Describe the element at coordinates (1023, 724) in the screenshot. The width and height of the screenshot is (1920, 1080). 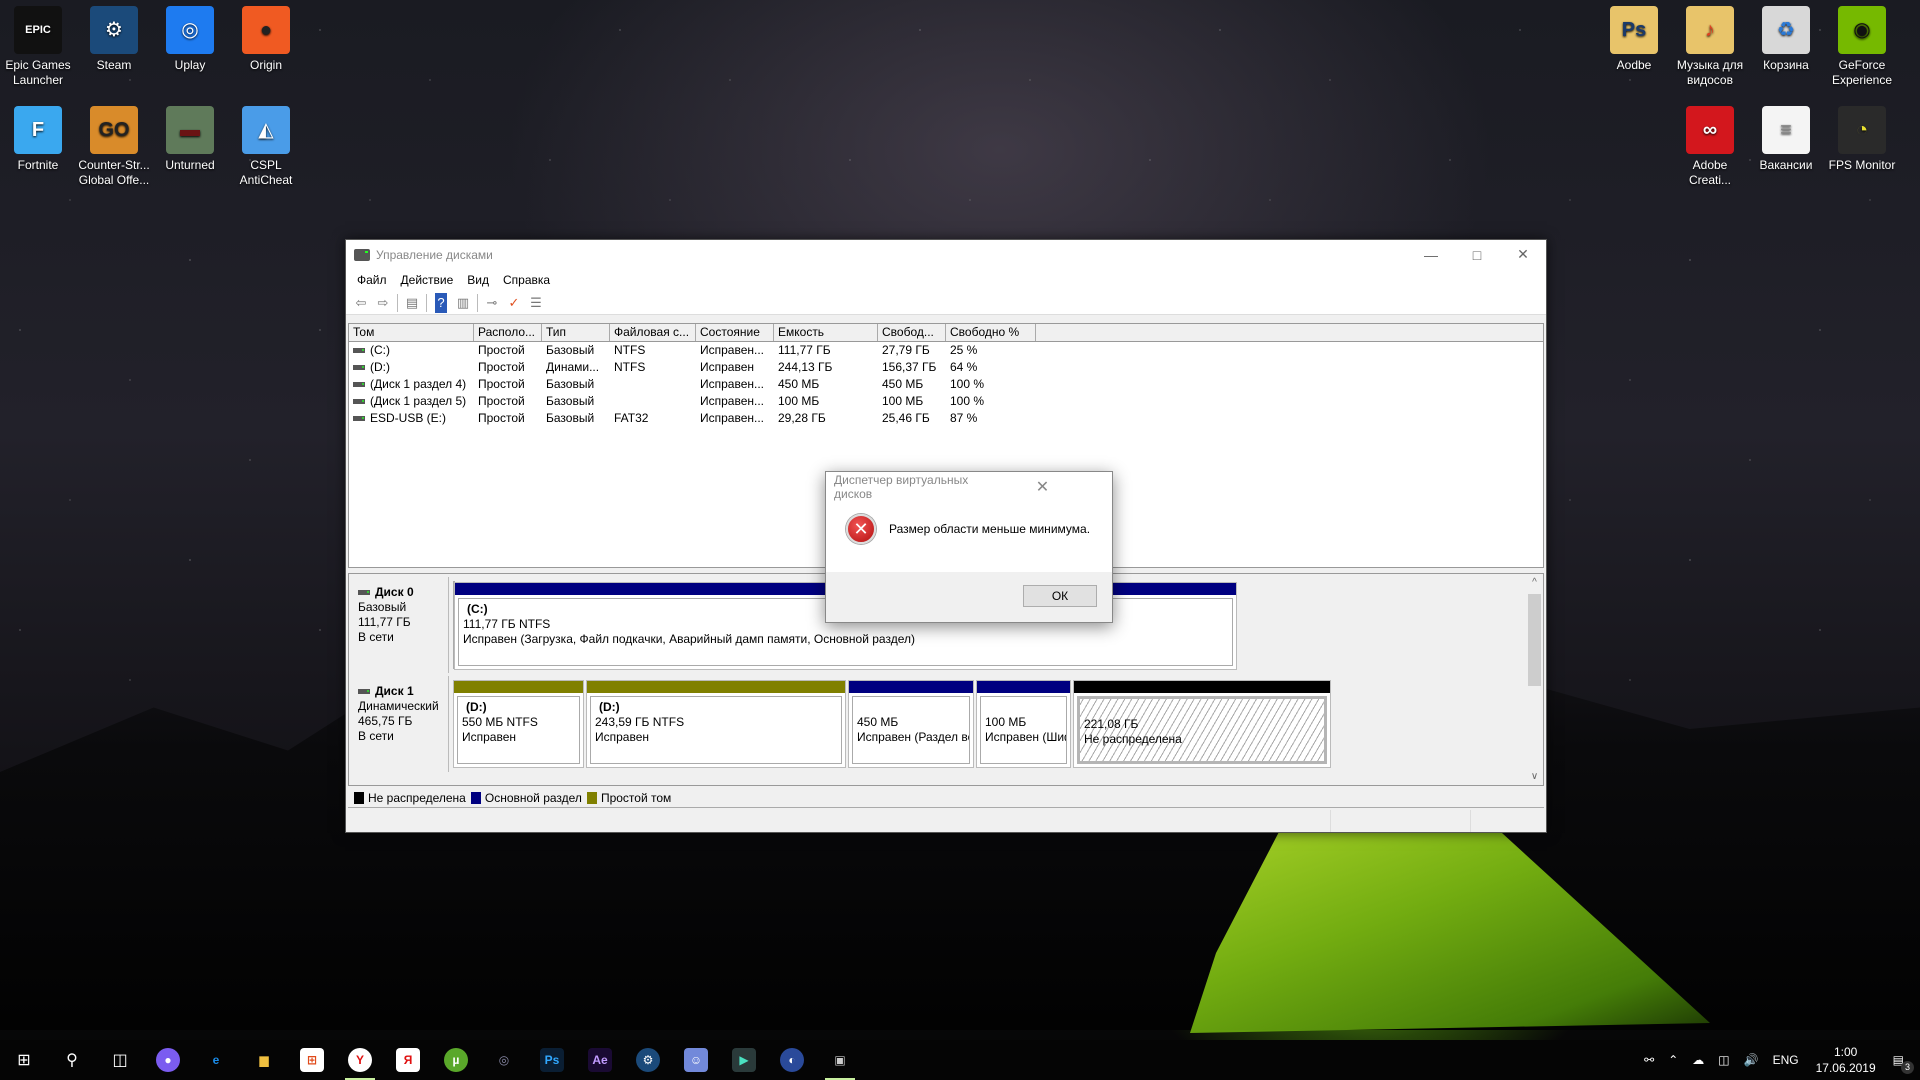
I see `partition-primary: 100 МБИсправен (Шифро` at that location.